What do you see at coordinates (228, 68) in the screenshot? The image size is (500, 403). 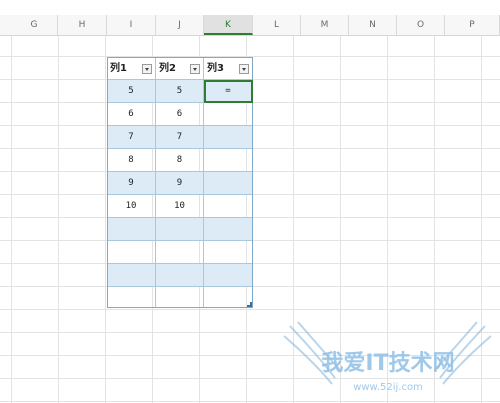 I see `table-header-col3: 列3` at bounding box center [228, 68].